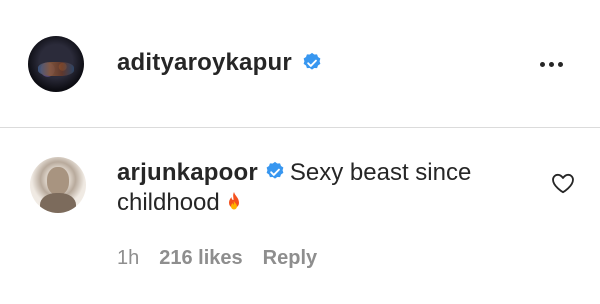 This screenshot has width=600, height=304. What do you see at coordinates (290, 258) in the screenshot?
I see `reply-button: Reply` at bounding box center [290, 258].